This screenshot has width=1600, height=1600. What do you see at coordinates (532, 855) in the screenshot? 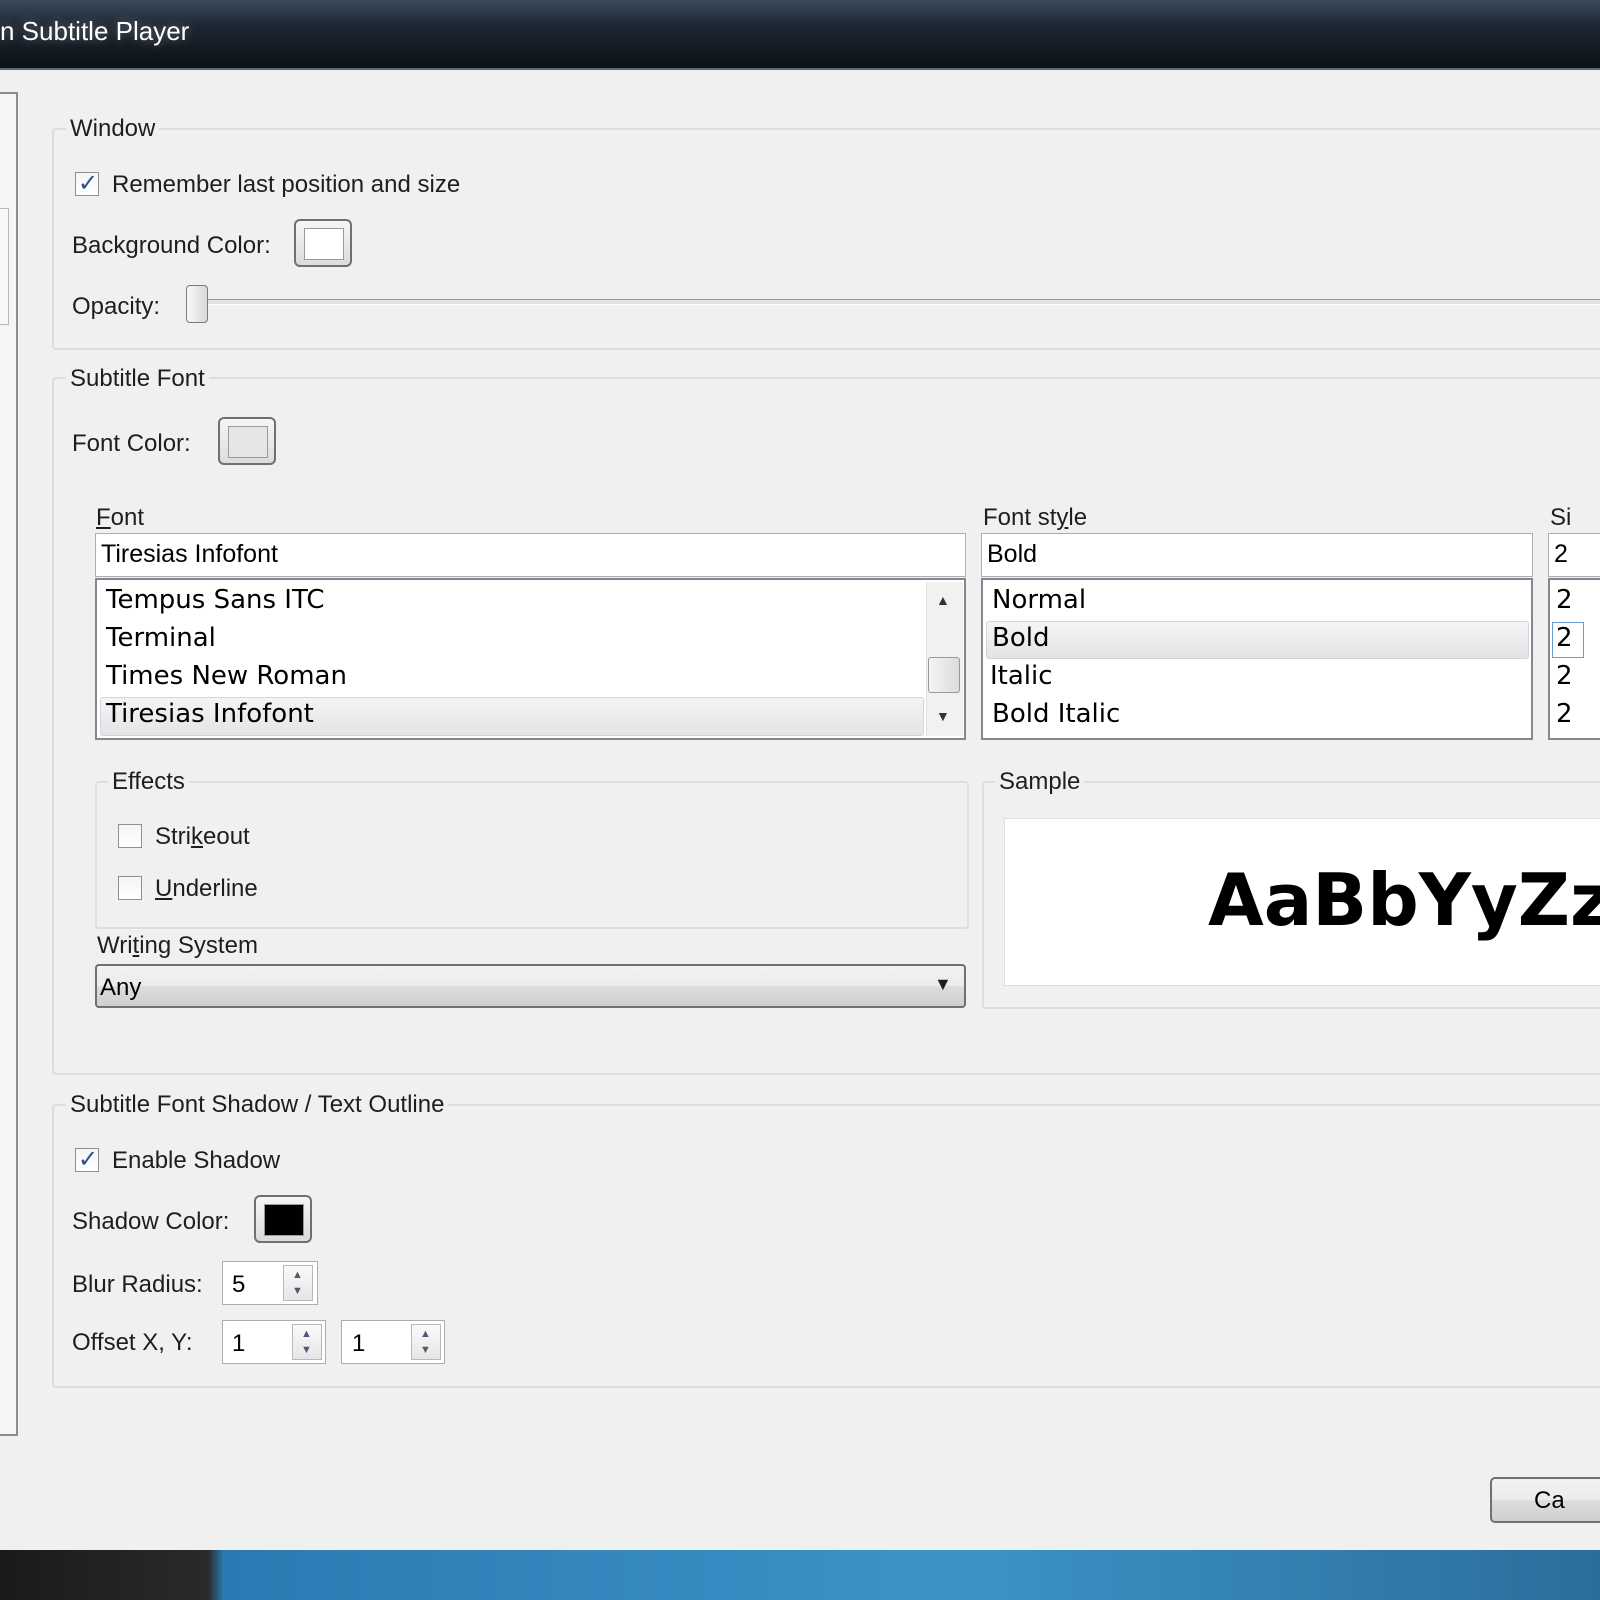
I see `effects-group` at bounding box center [532, 855].